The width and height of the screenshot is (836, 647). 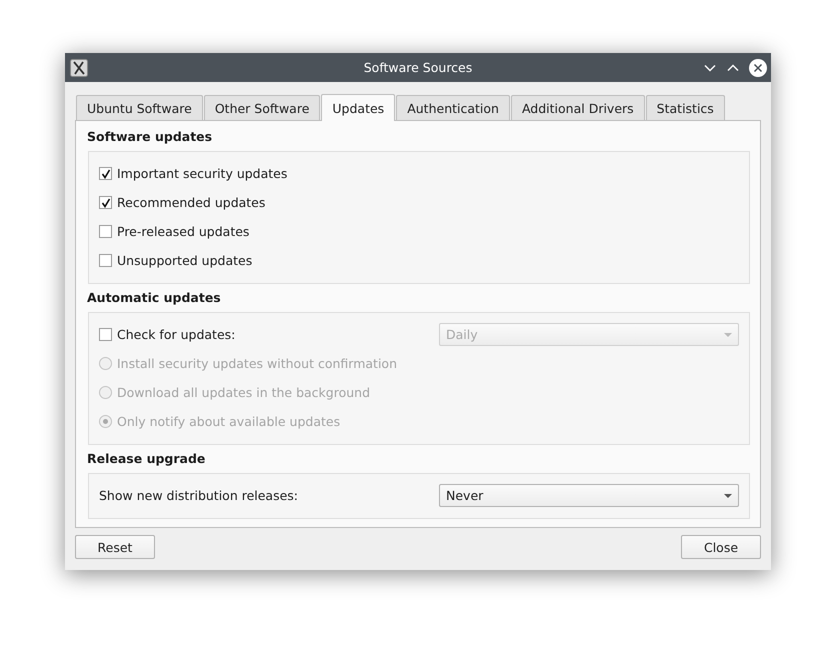 I want to click on checkbox-label: Recommended updates, so click(x=191, y=202).